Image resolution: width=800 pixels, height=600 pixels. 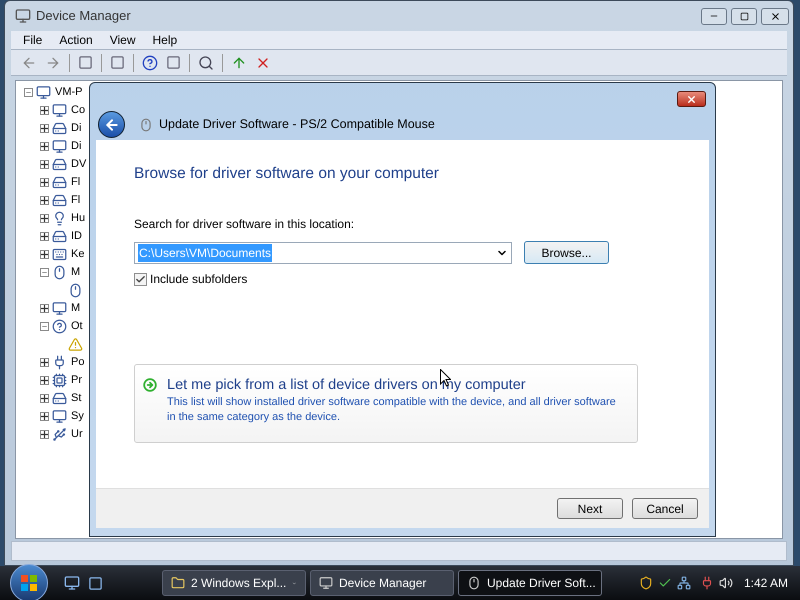 I want to click on folder-icon, so click(x=178, y=583).